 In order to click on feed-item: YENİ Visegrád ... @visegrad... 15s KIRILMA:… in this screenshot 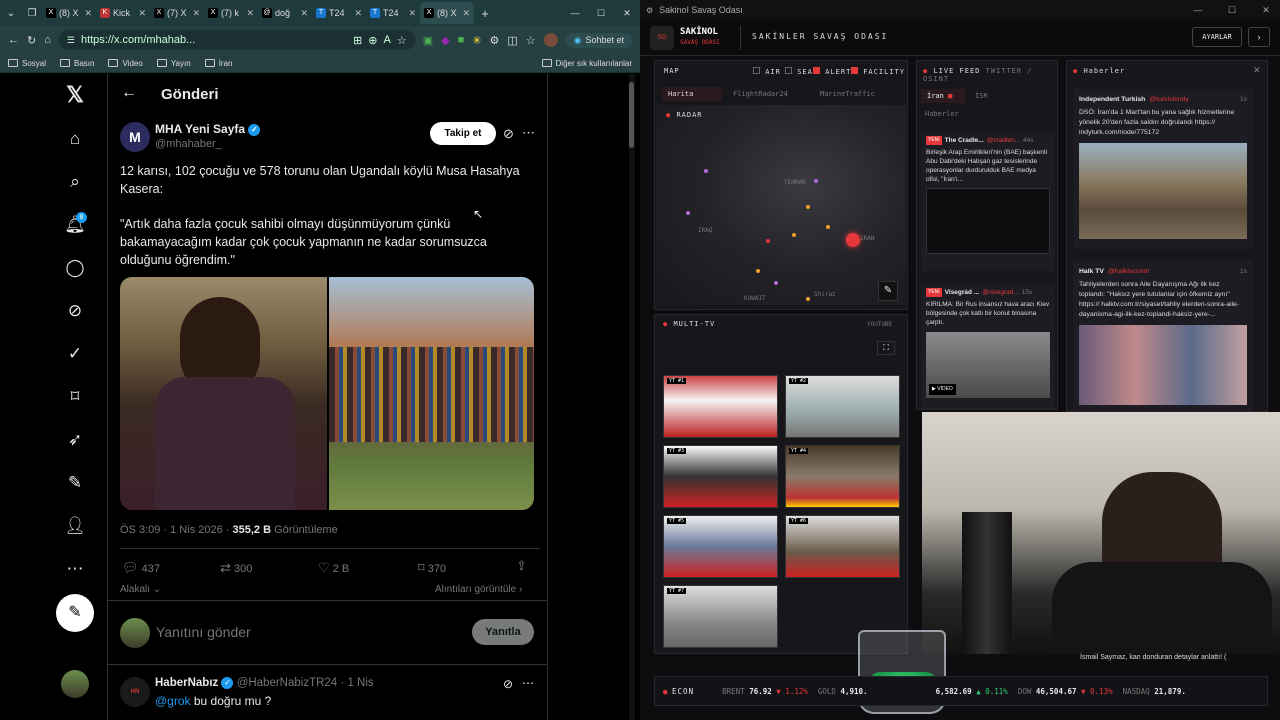, I will do `click(988, 346)`.